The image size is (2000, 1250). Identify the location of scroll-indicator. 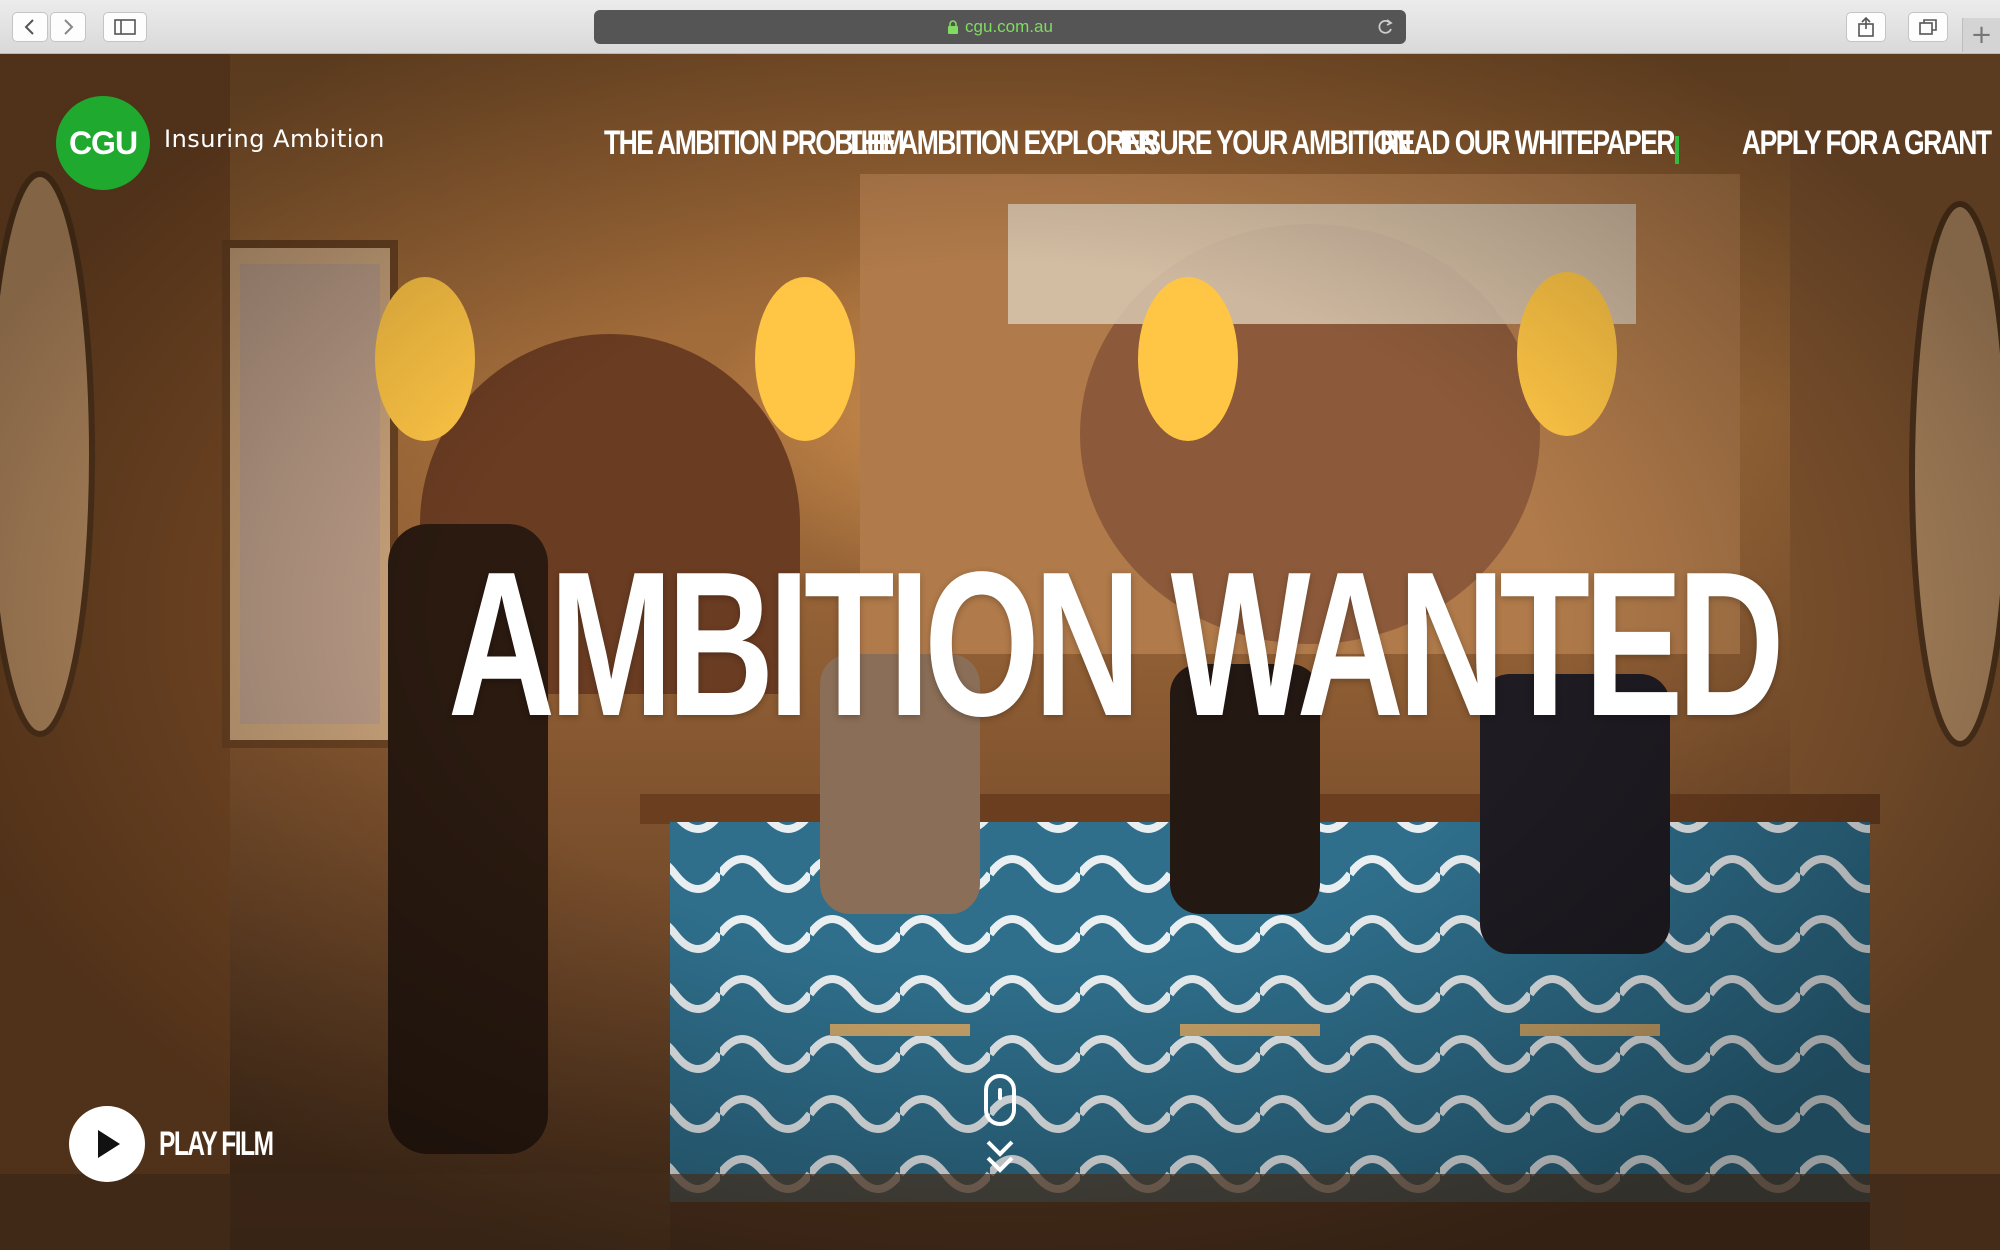
(1000, 1131).